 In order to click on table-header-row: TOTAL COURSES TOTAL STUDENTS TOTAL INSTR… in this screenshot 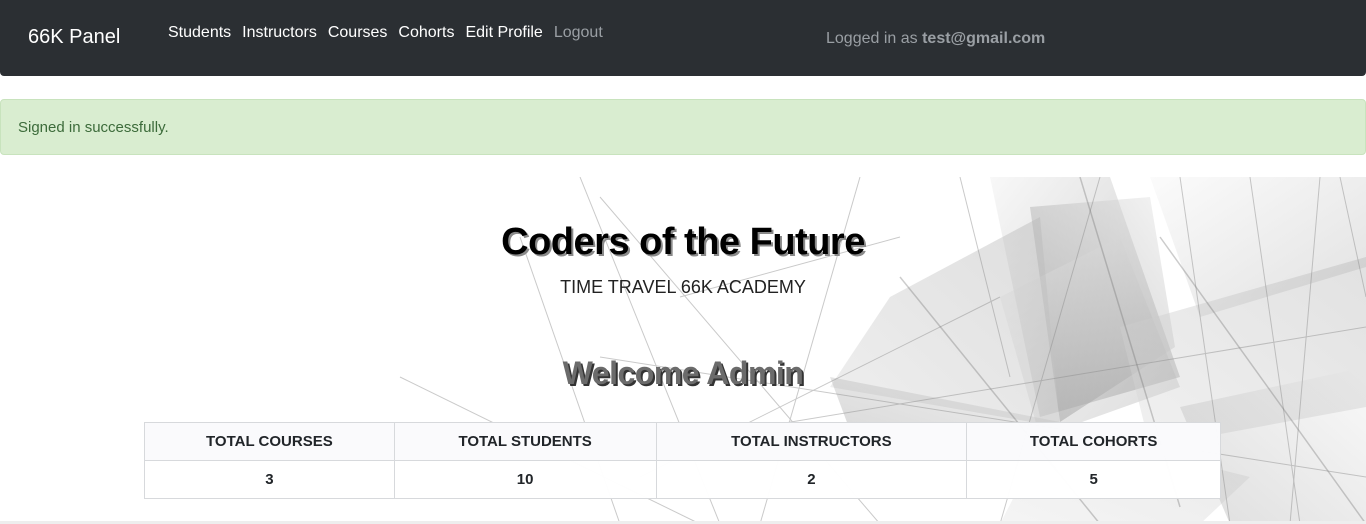, I will do `click(682, 441)`.